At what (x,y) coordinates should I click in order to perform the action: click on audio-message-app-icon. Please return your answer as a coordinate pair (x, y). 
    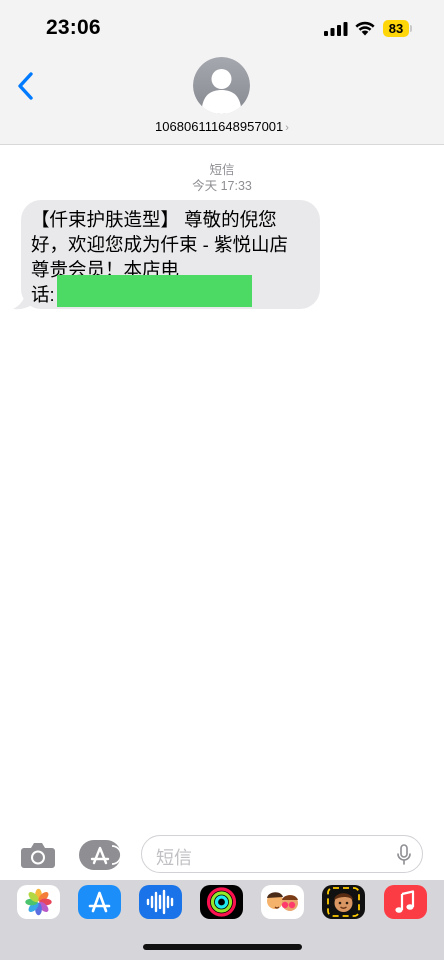
    Looking at the image, I should click on (160, 902).